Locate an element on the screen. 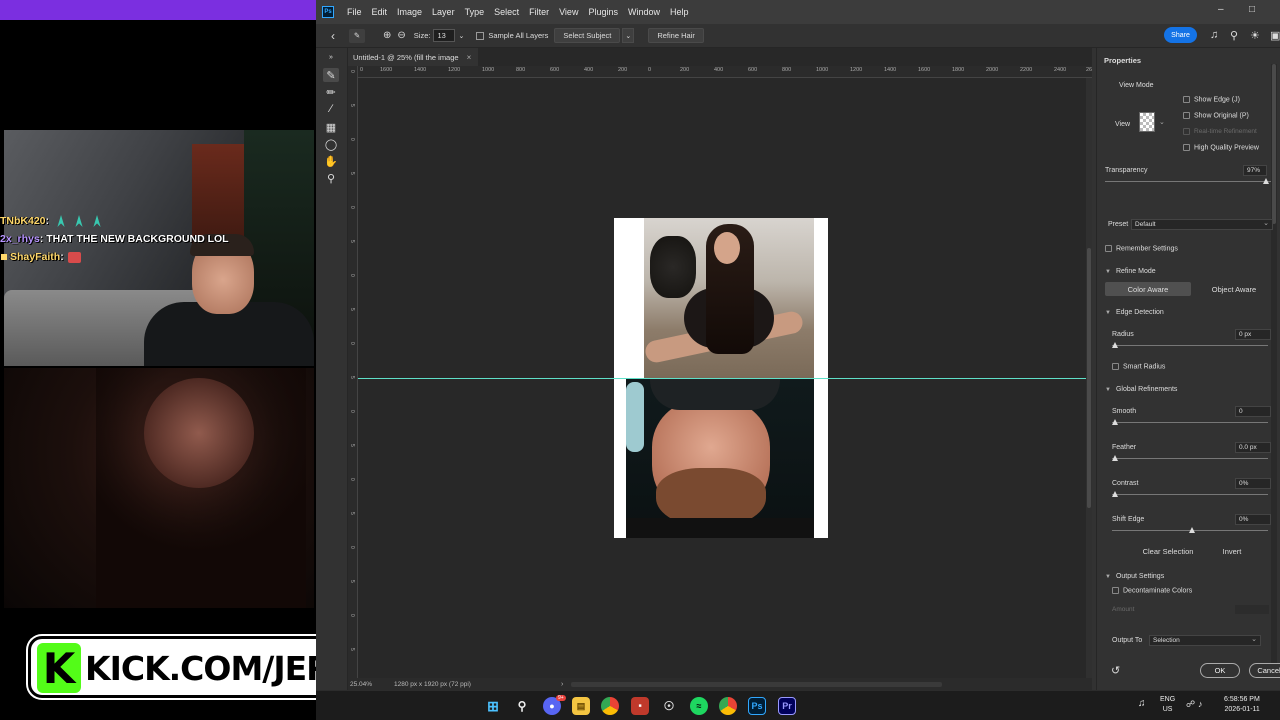 This screenshot has width=1280, height=720. subtract-from-selection-icon: ⊖ is located at coordinates (401, 35).